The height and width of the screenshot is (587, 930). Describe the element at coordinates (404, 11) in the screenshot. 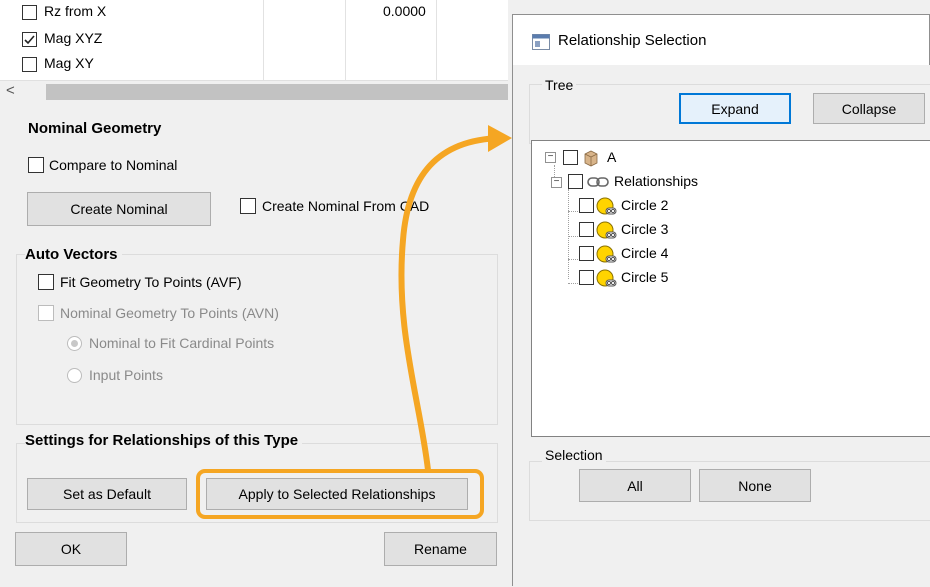

I see `row-value: 0.0000` at that location.